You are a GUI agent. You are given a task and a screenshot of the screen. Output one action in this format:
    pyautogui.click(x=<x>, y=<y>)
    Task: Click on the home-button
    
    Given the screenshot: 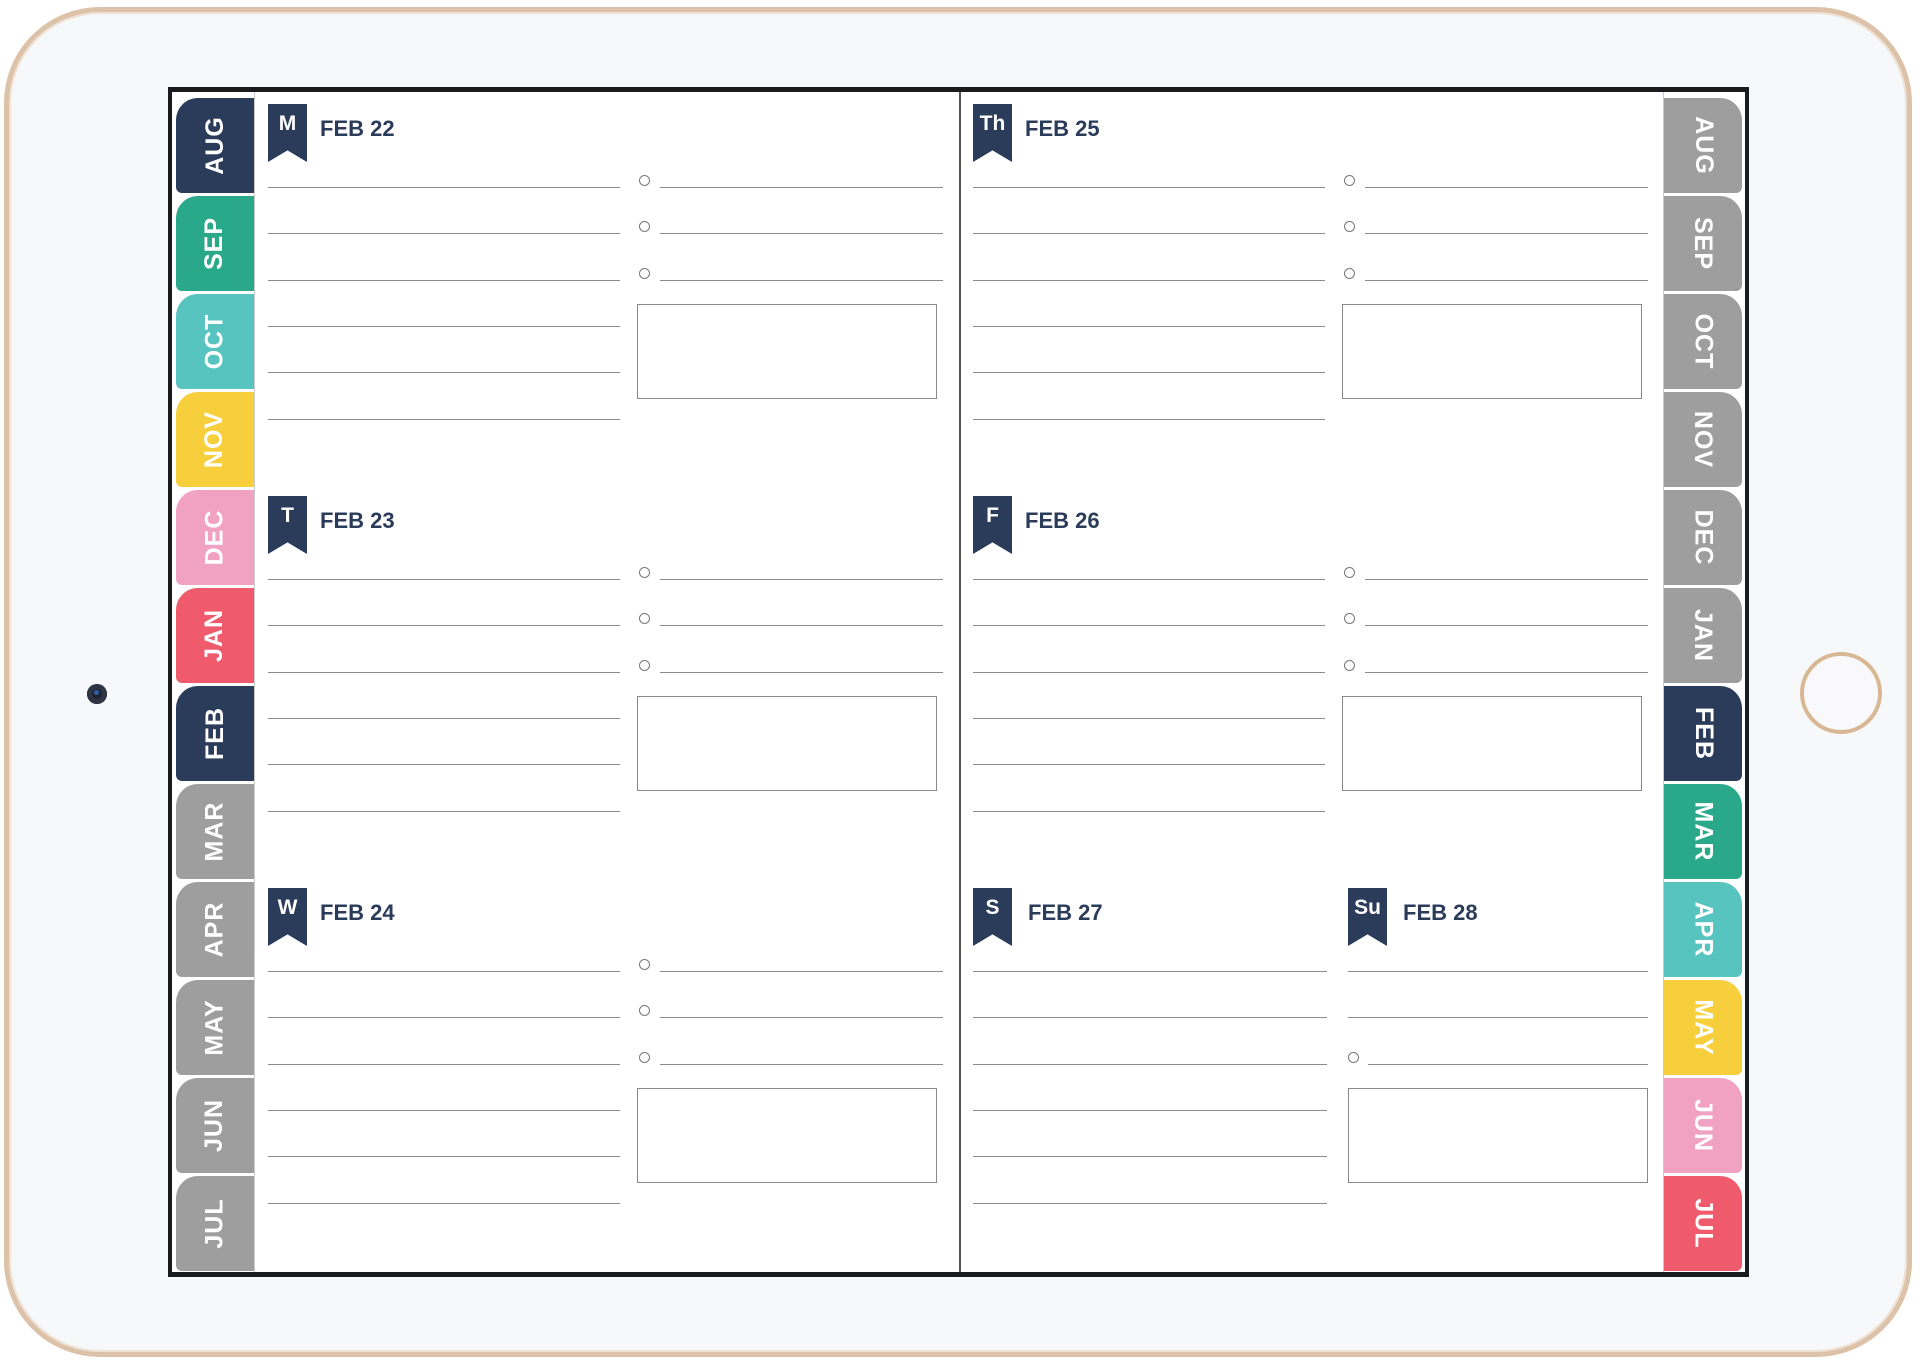 What is the action you would take?
    pyautogui.click(x=1841, y=693)
    